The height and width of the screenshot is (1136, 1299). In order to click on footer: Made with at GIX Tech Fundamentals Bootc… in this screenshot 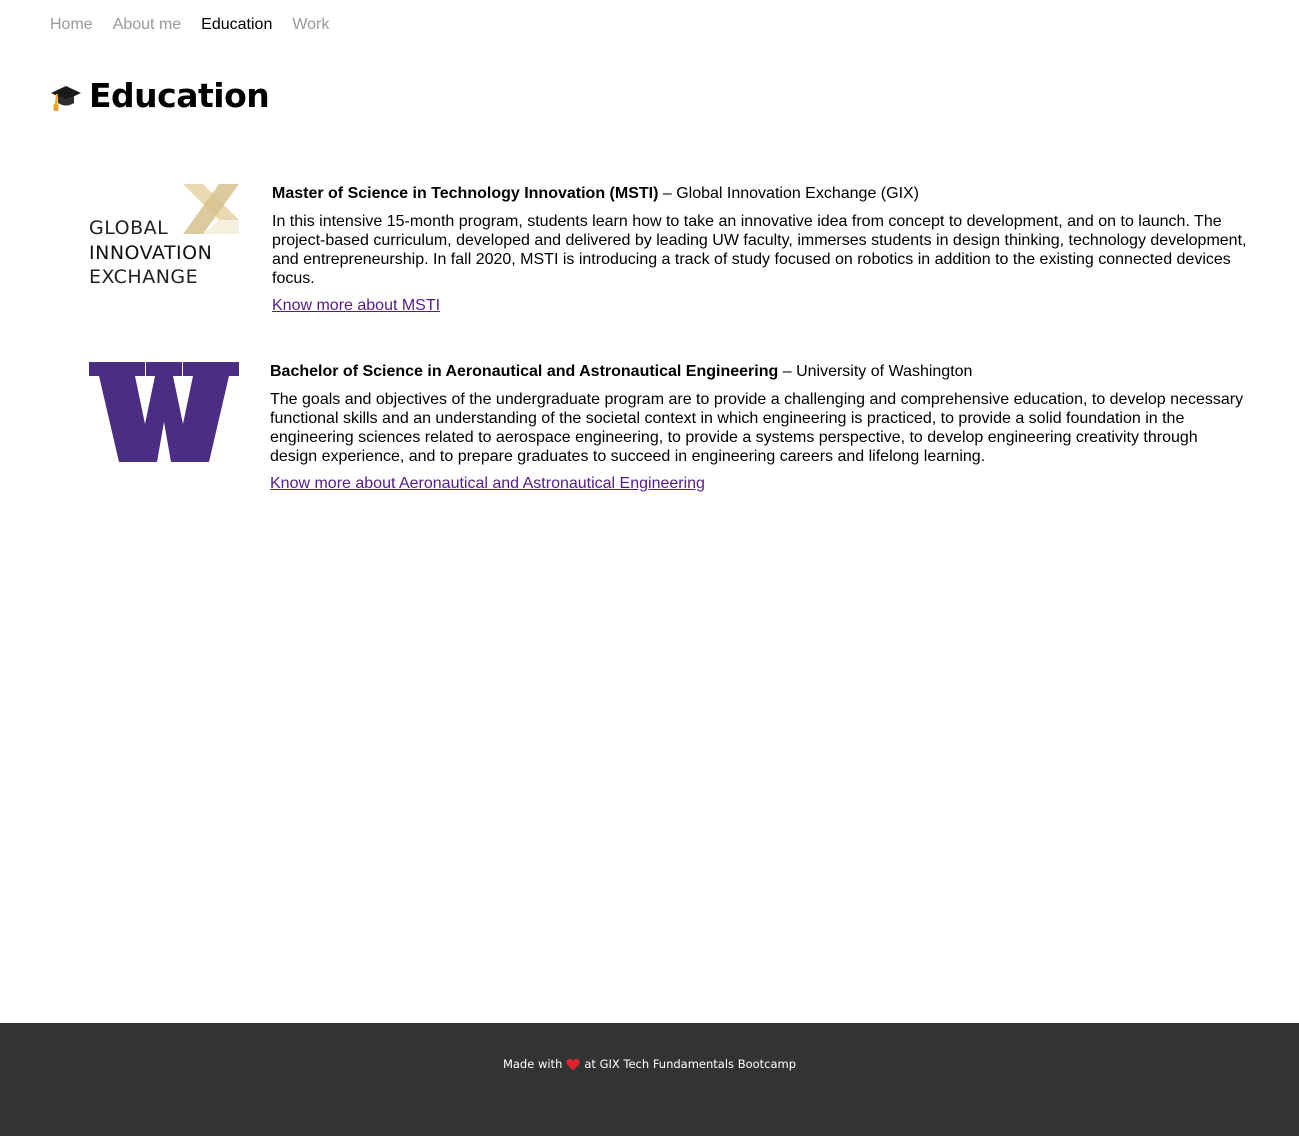, I will do `click(649, 1079)`.